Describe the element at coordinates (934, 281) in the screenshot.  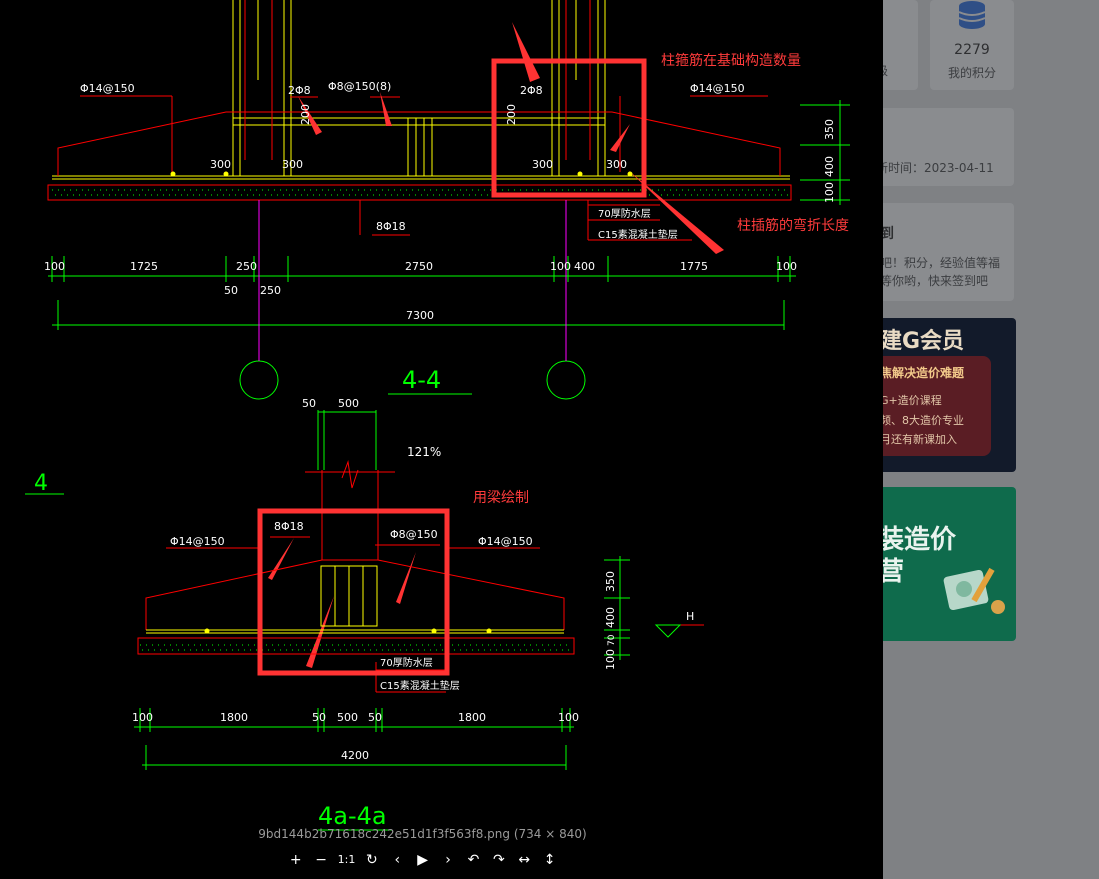
I see `signin-text-2: 等你哟，快来签到吧` at that location.